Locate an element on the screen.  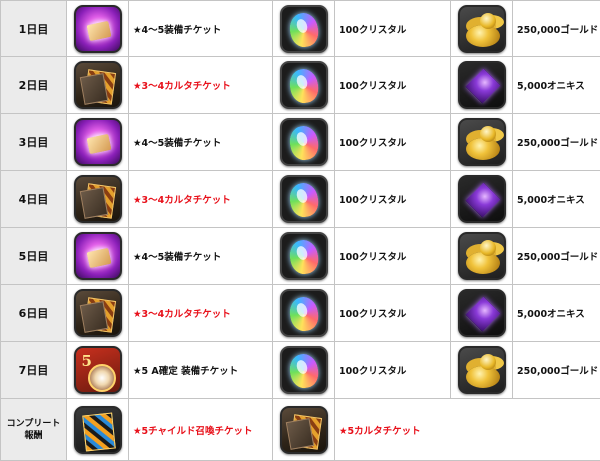
reward-row-day-6: 6日目 ★3～4カルタチケット 100クリスタル 5,000オニキス is located at coordinates (300, 313).